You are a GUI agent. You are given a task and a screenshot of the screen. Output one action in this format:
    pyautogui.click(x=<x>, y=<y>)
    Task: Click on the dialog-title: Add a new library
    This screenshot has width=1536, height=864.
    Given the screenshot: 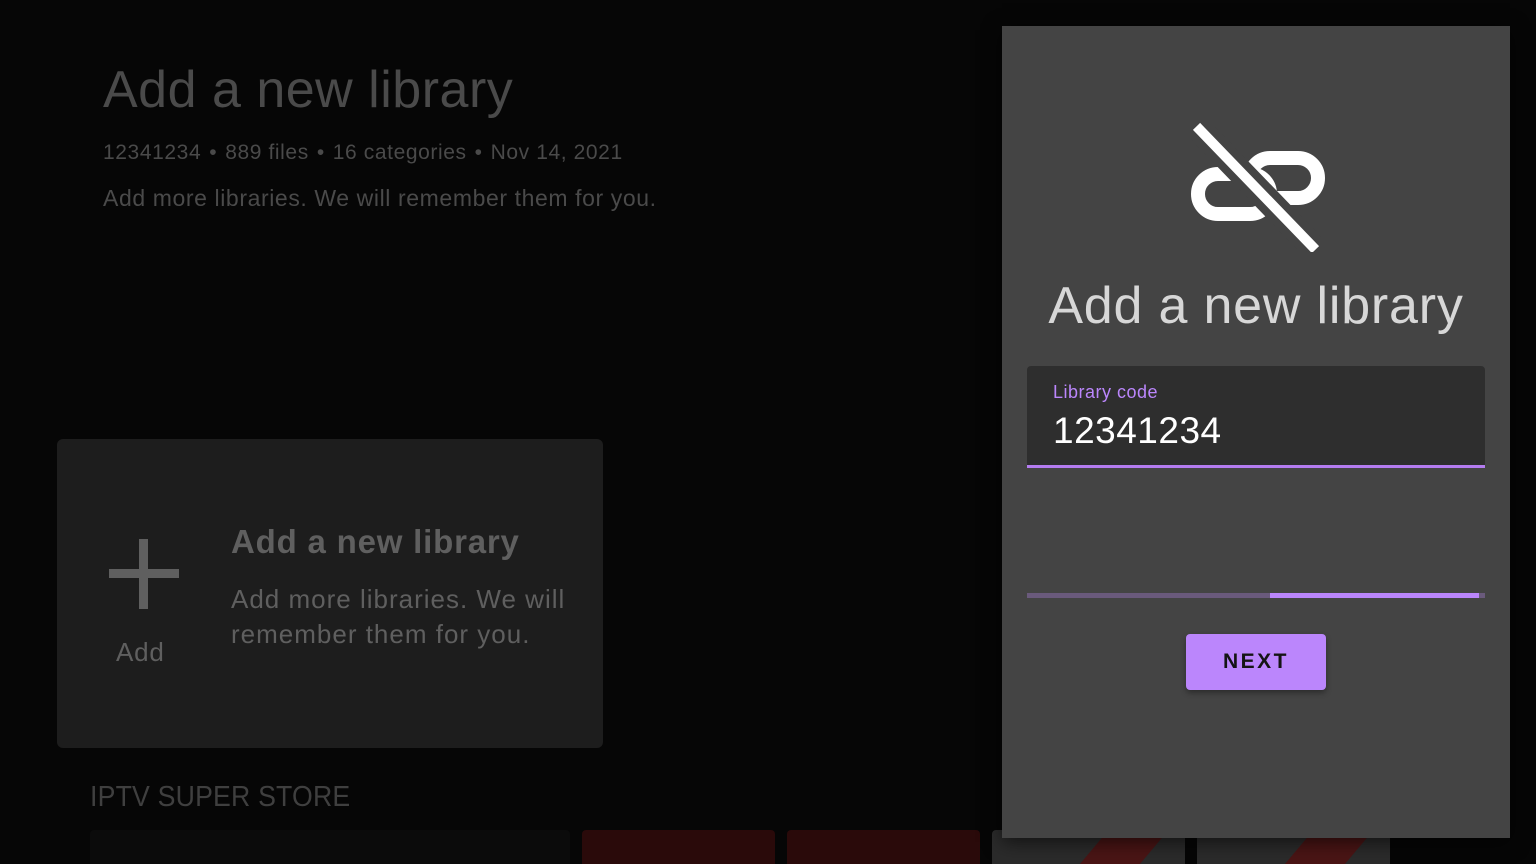 What is the action you would take?
    pyautogui.click(x=1256, y=306)
    